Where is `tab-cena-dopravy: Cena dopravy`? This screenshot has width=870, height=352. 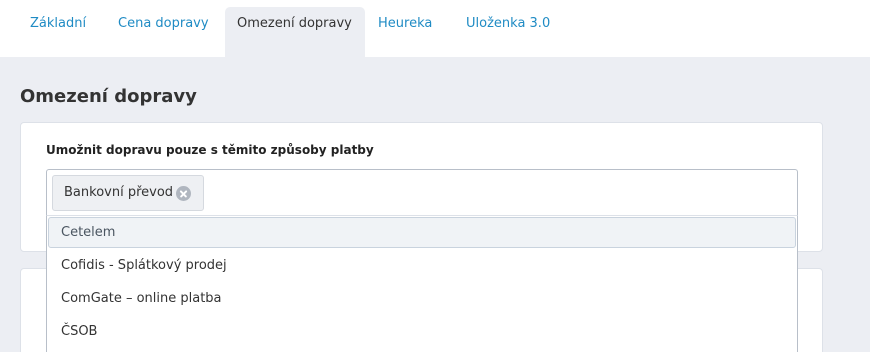
tab-cena-dopravy: Cena dopravy is located at coordinates (163, 32).